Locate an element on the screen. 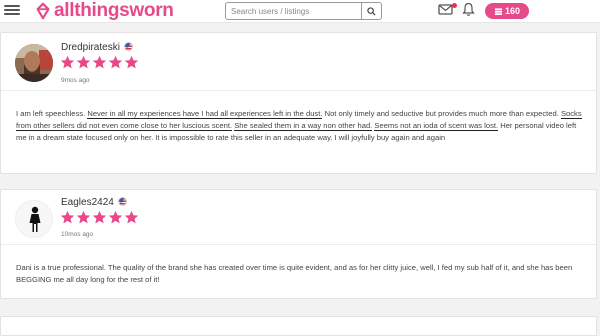 This screenshot has width=600, height=336. site-logo: allthingsworn is located at coordinates (104, 11).